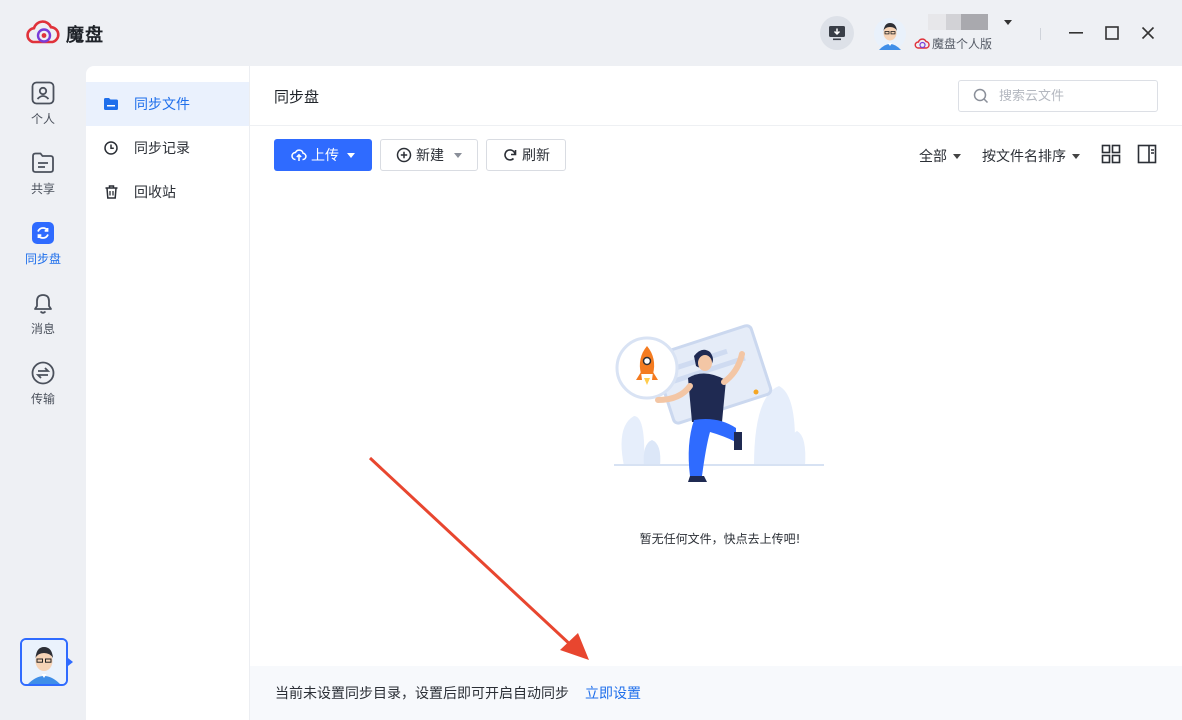 The height and width of the screenshot is (720, 1182). I want to click on transfer-icon, so click(43, 373).